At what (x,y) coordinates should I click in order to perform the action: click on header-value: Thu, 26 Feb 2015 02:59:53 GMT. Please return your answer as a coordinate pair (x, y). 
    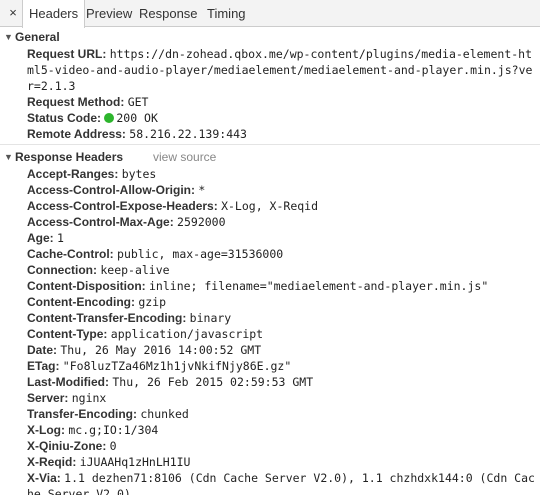
    Looking at the image, I should click on (213, 382).